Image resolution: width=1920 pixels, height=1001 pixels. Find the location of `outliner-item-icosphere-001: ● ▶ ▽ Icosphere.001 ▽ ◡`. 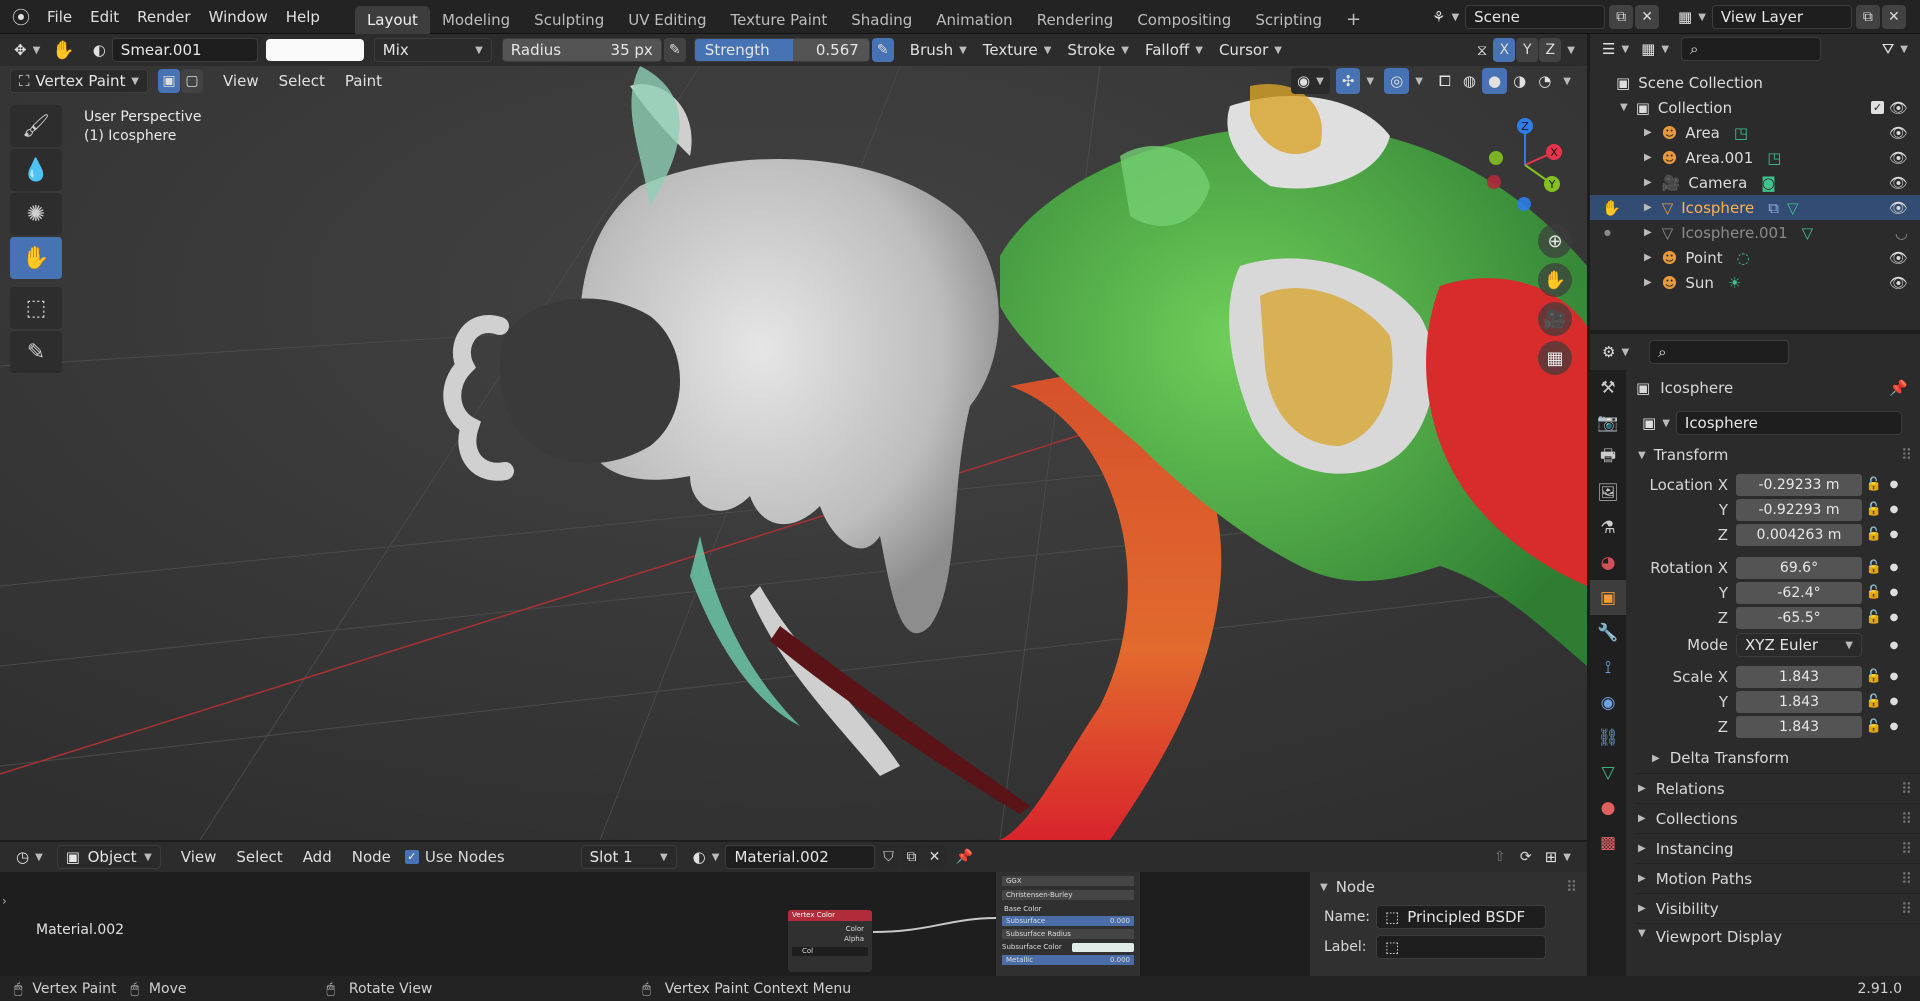

outliner-item-icosphere-001: ● ▶ ▽ Icosphere.001 ▽ ◡ is located at coordinates (1755, 232).